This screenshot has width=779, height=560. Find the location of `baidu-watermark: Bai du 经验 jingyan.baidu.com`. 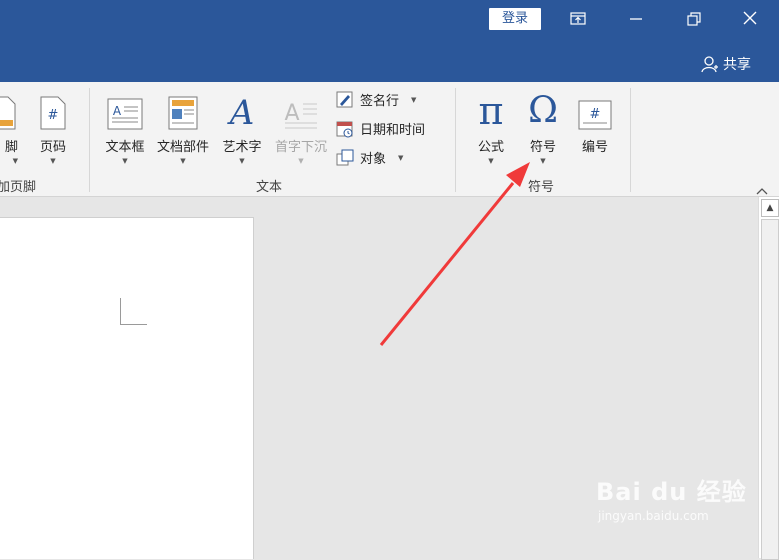

baidu-watermark: Bai du 经验 jingyan.baidu.com is located at coordinates (671, 497).